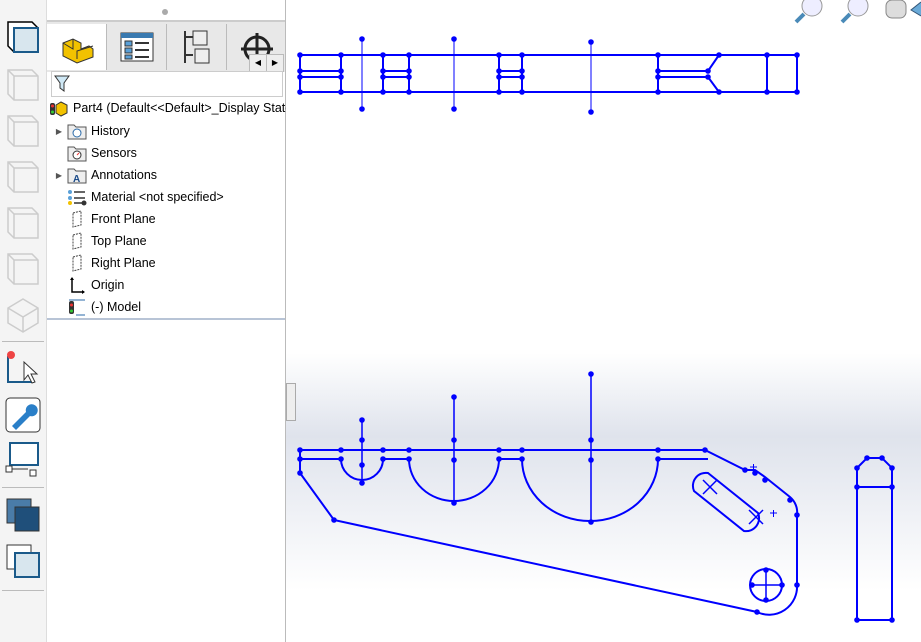 The image size is (921, 642). What do you see at coordinates (23, 85) in the screenshot?
I see `view-front-icon` at bounding box center [23, 85].